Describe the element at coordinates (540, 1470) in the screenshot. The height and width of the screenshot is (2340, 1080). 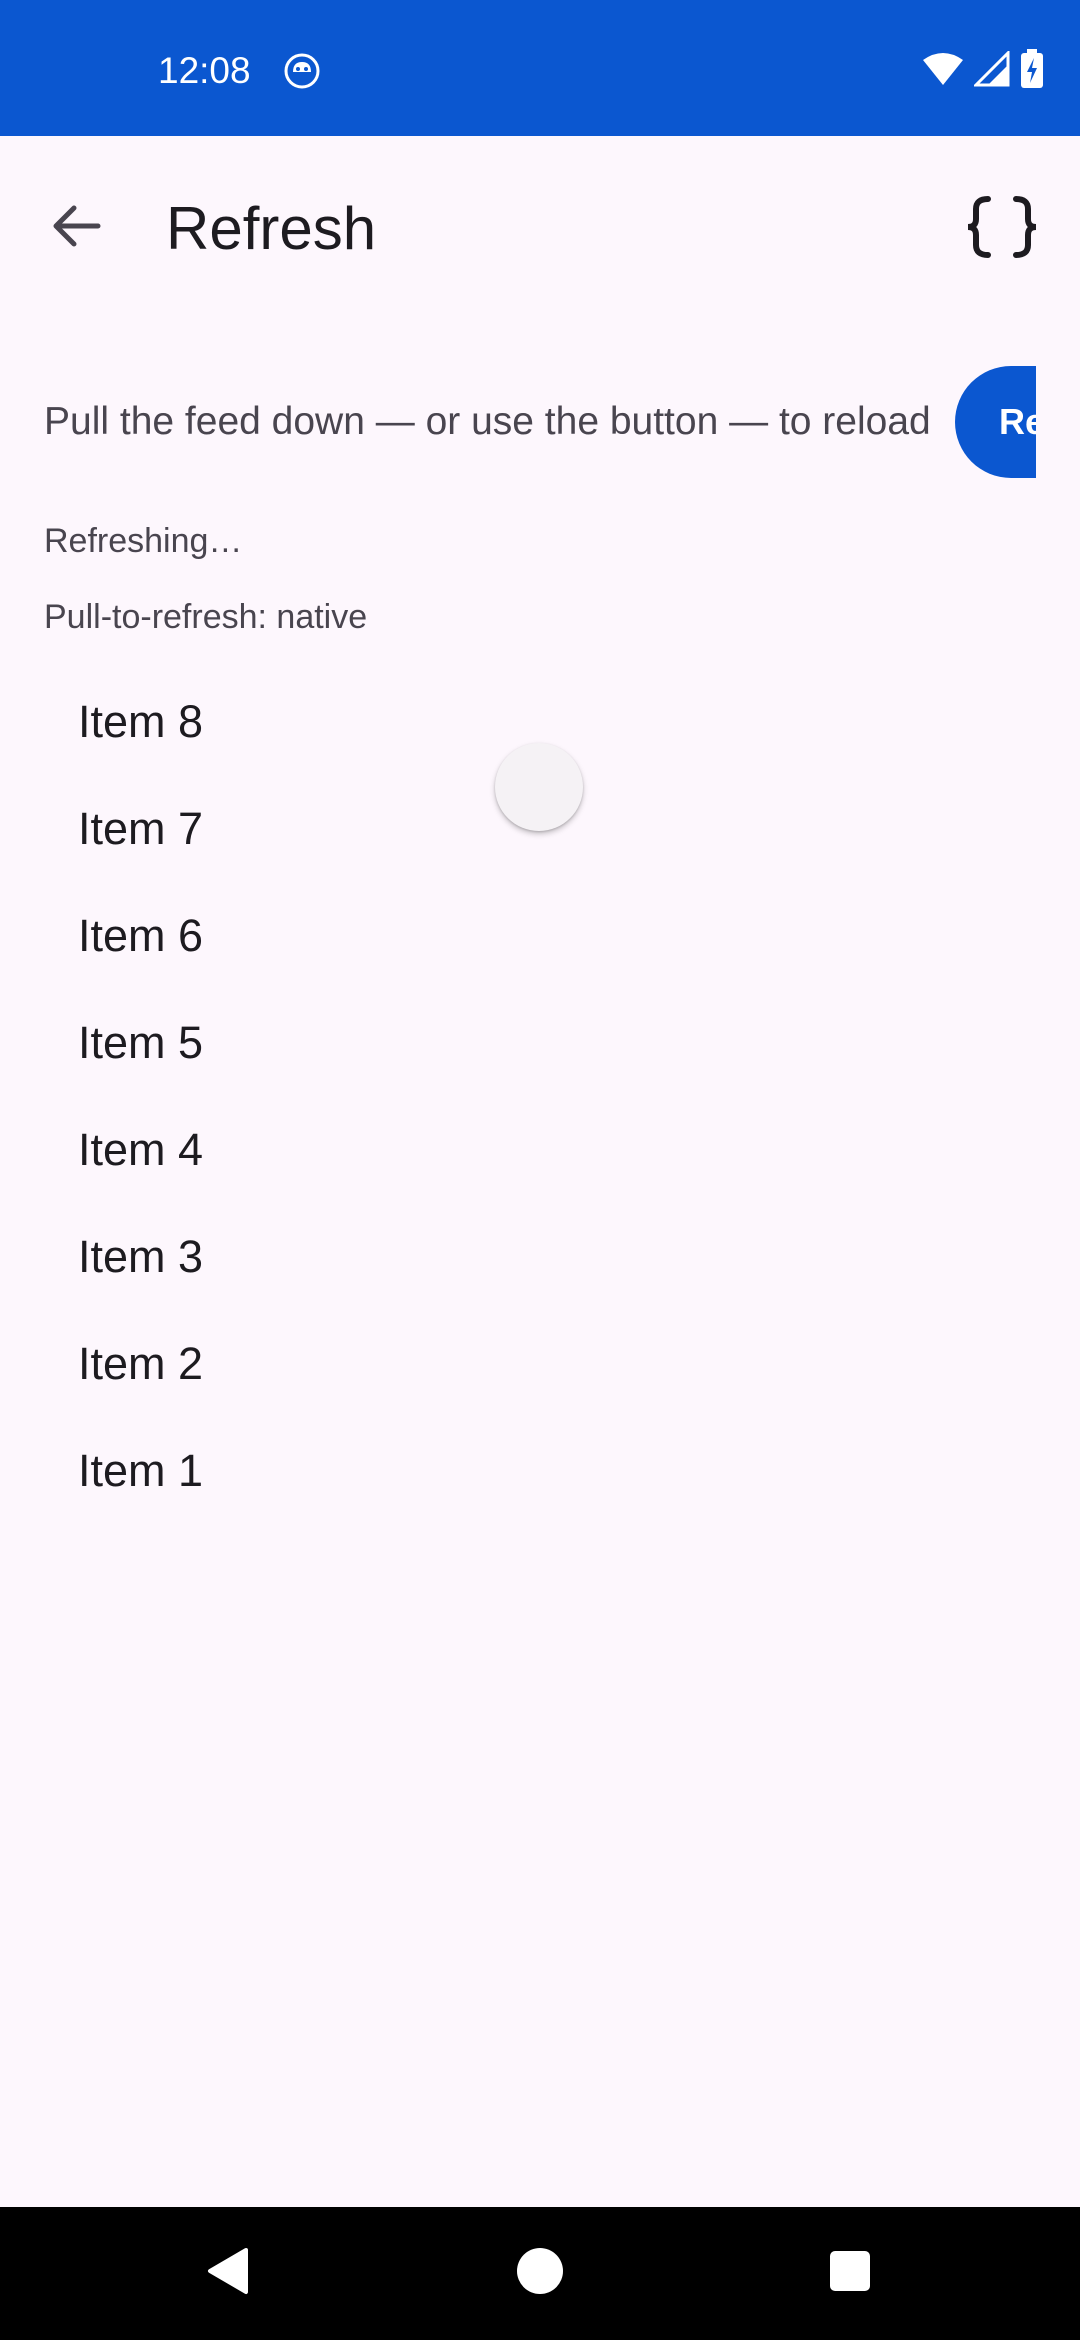
I see `list-item: Item 1` at that location.